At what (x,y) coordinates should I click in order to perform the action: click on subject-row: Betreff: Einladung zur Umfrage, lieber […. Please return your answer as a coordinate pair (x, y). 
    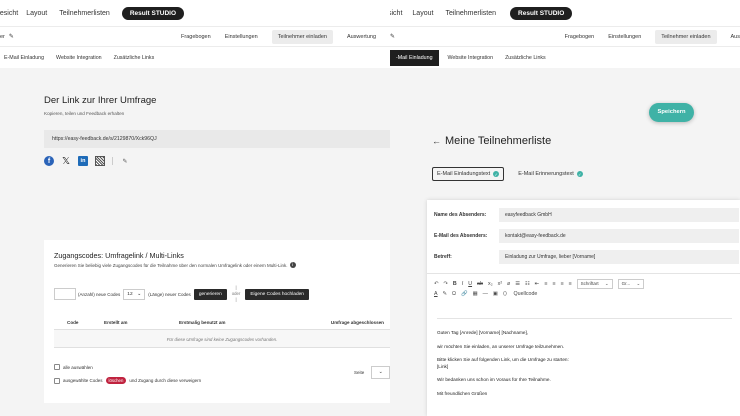
    Looking at the image, I should click on (586, 257).